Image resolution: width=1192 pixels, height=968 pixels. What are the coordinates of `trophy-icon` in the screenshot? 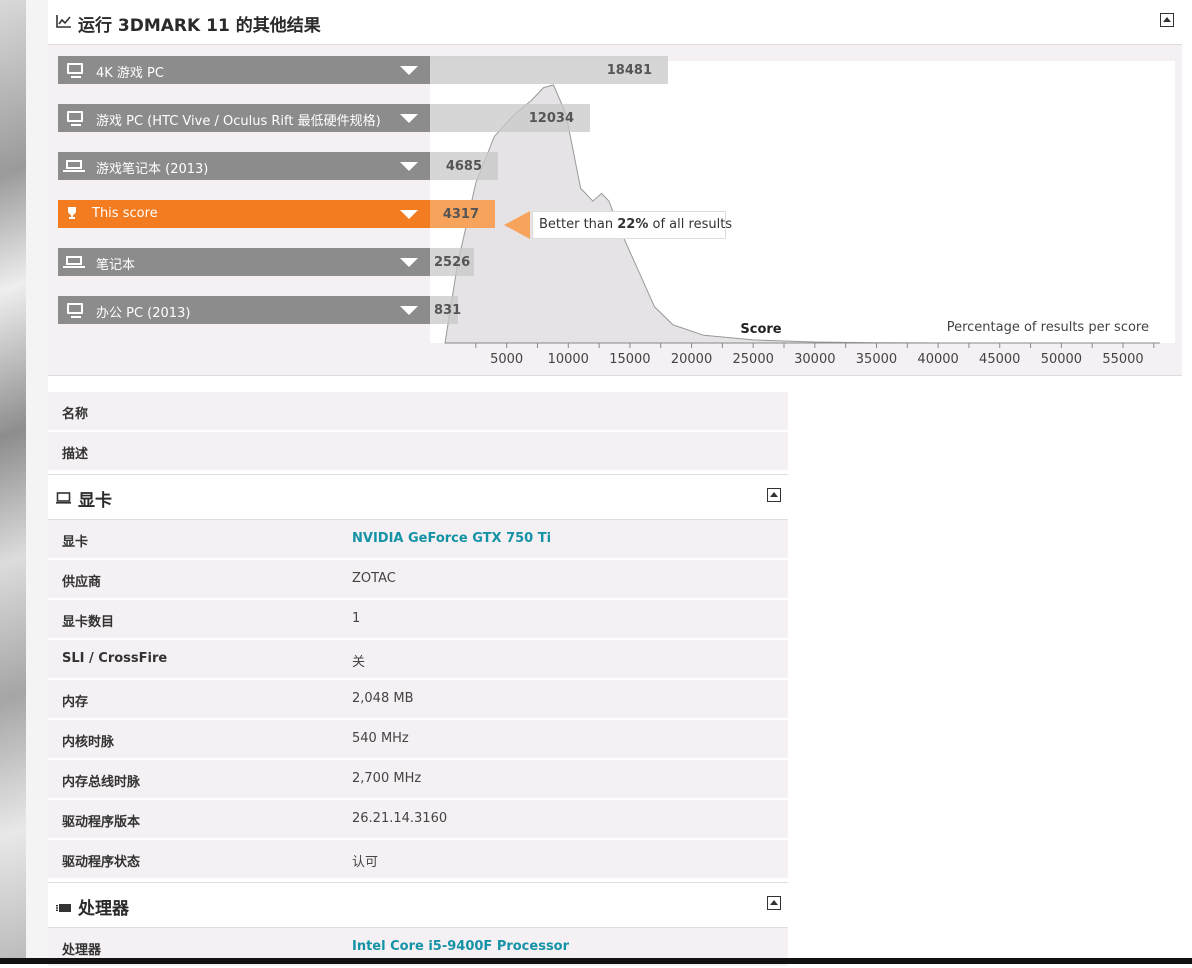 It's located at (72, 215).